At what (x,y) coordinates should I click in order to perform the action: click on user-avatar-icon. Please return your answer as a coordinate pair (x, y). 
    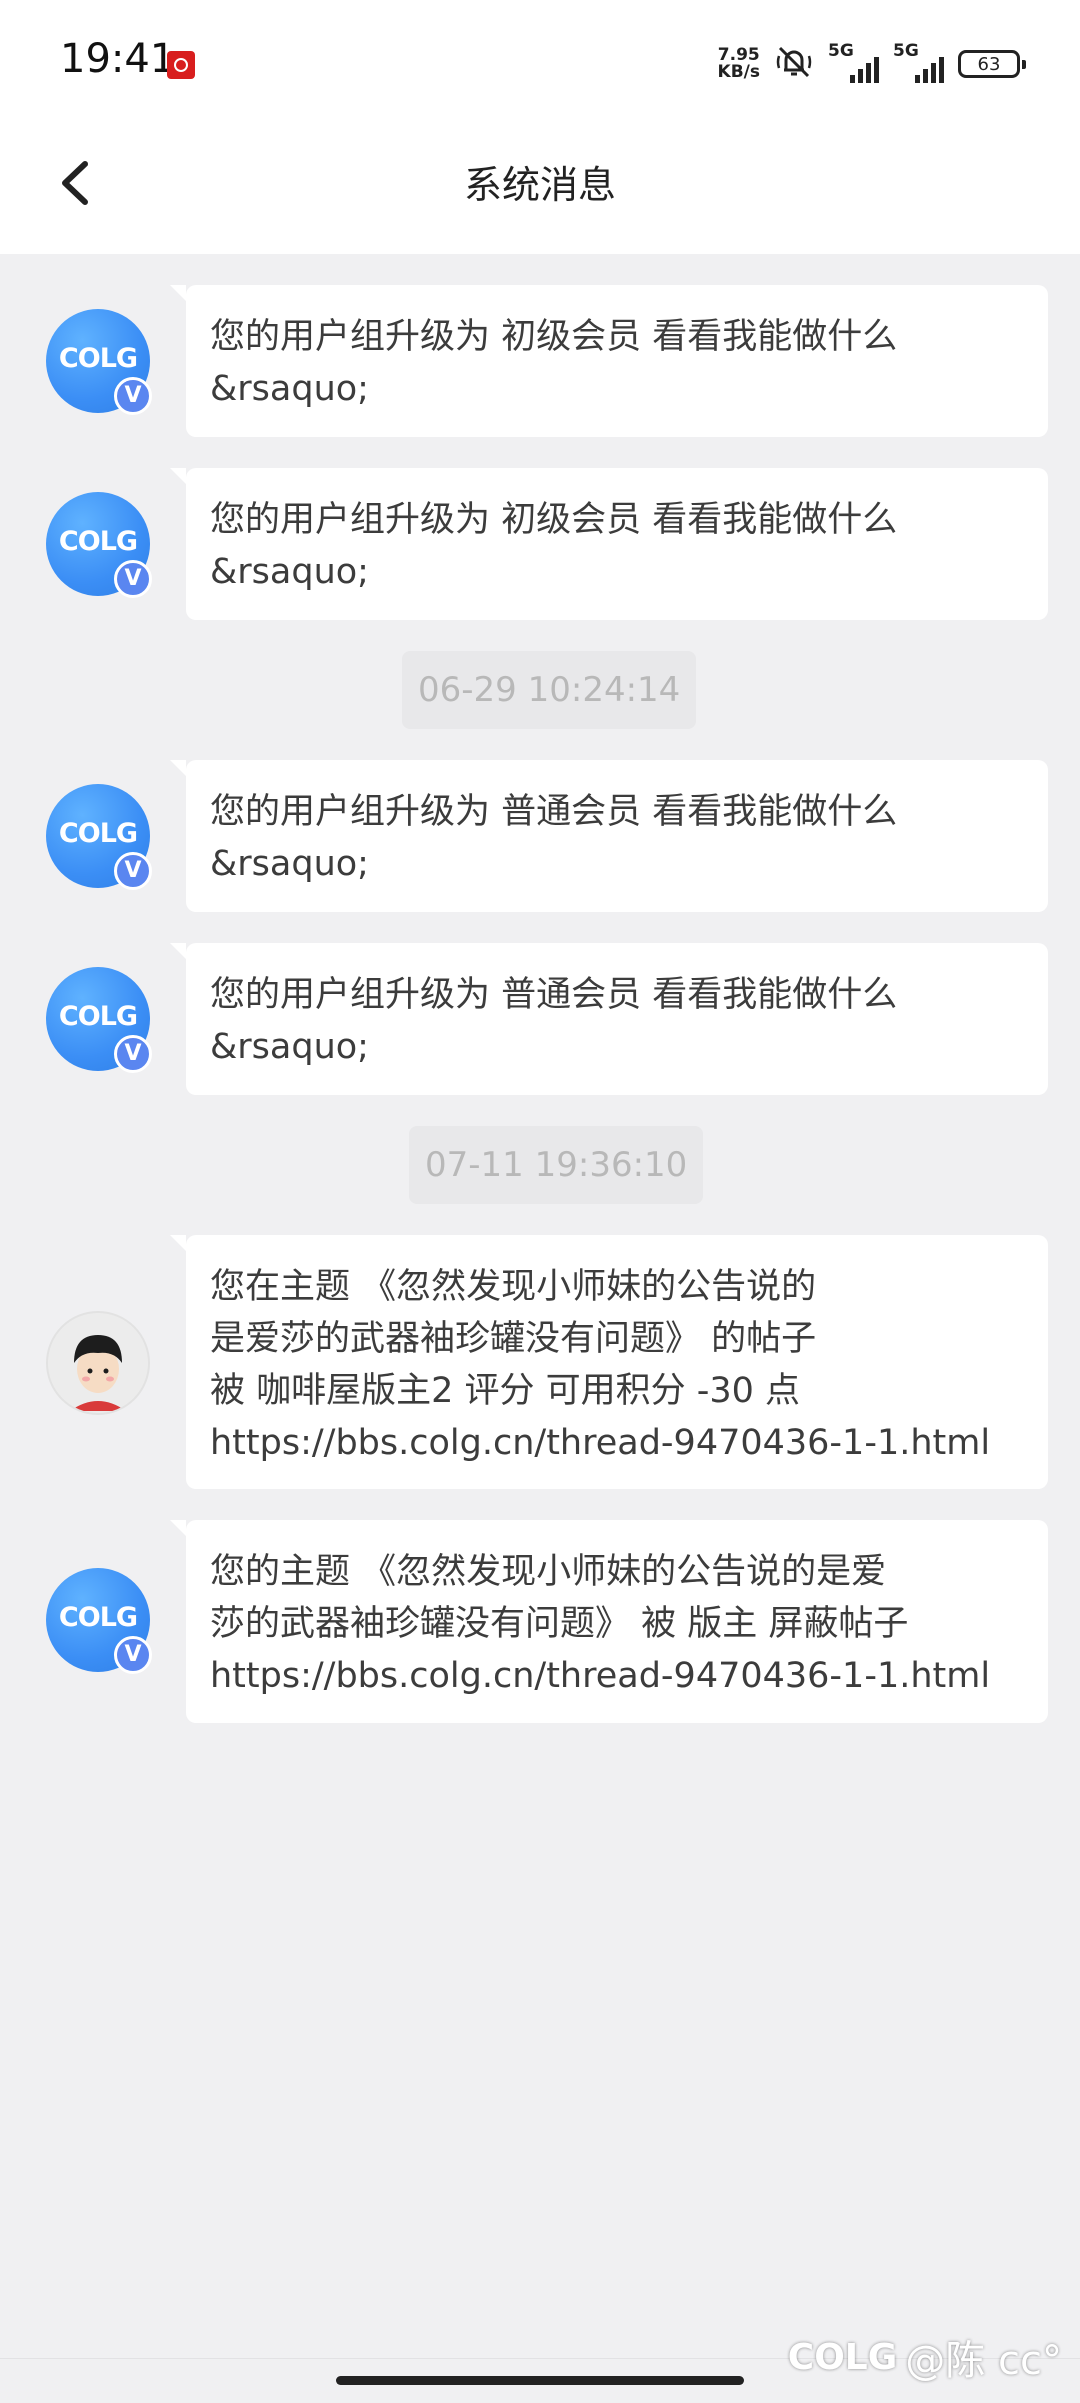
    Looking at the image, I should click on (98, 1363).